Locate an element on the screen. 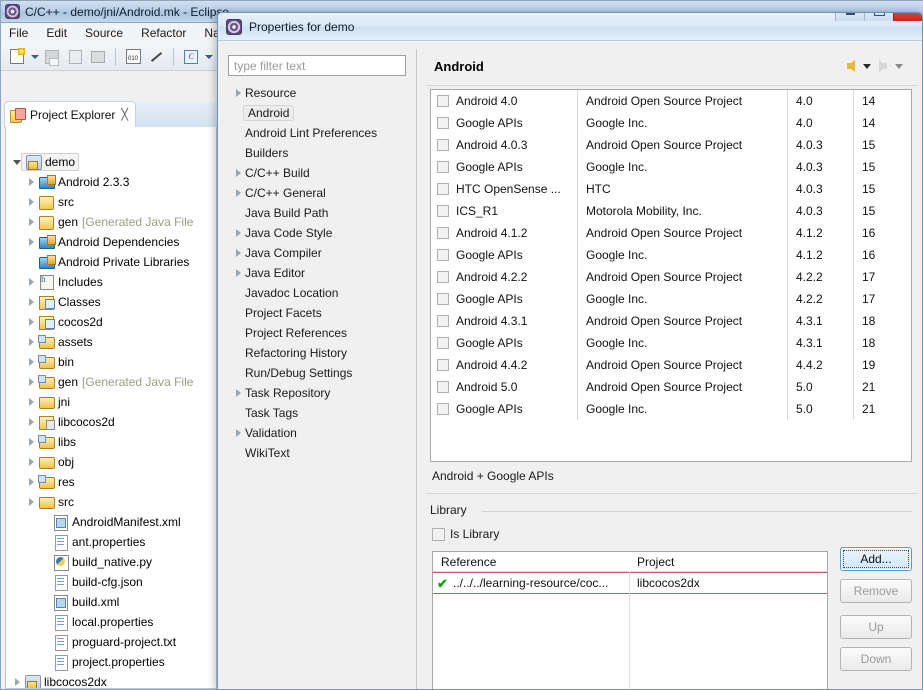 The image size is (923, 690). is-library-checkbox is located at coordinates (438, 534).